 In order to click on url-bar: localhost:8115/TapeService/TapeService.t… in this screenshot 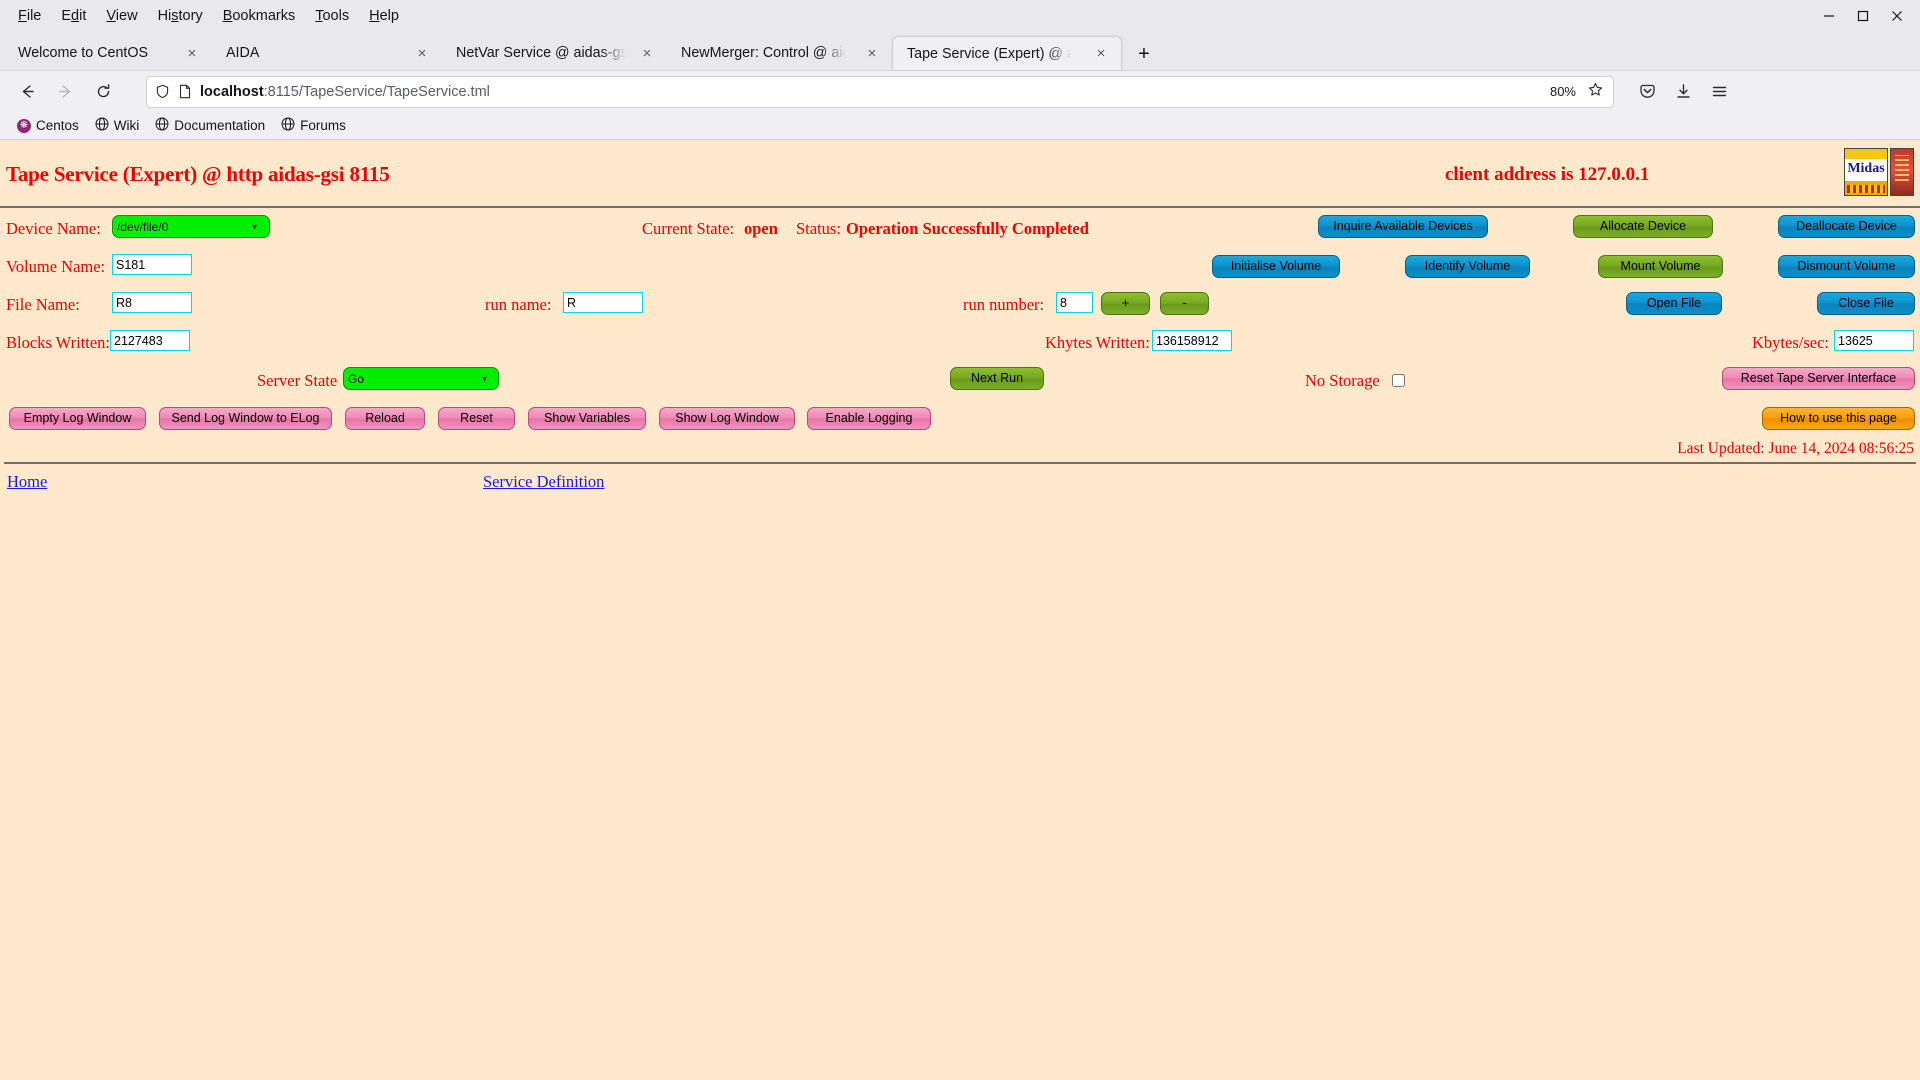, I will do `click(880, 91)`.